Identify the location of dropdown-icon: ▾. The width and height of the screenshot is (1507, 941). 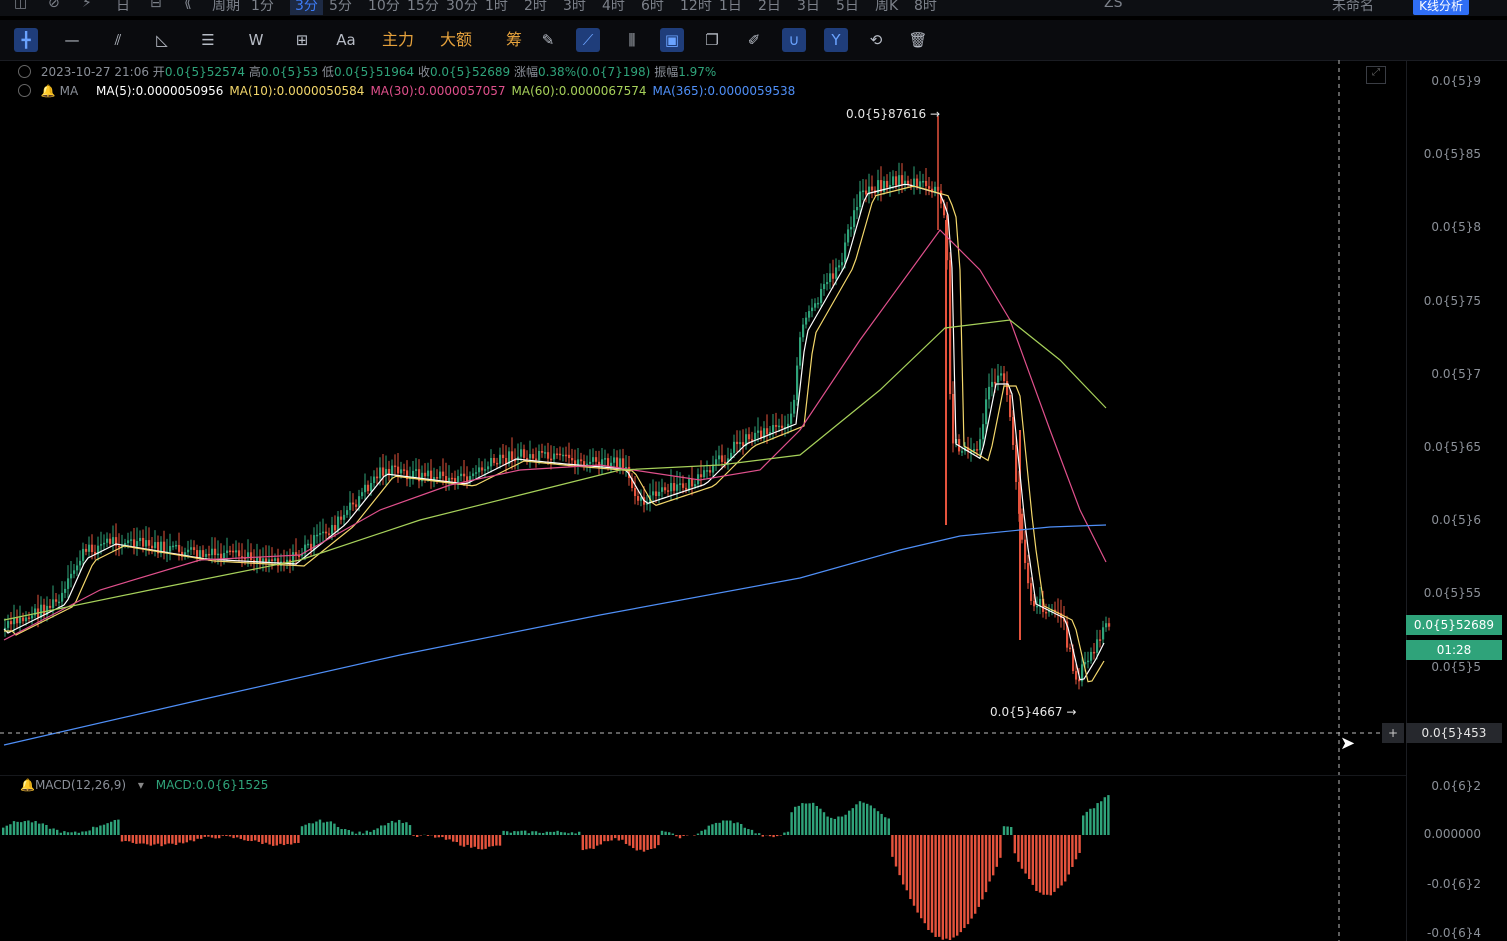
(141, 785).